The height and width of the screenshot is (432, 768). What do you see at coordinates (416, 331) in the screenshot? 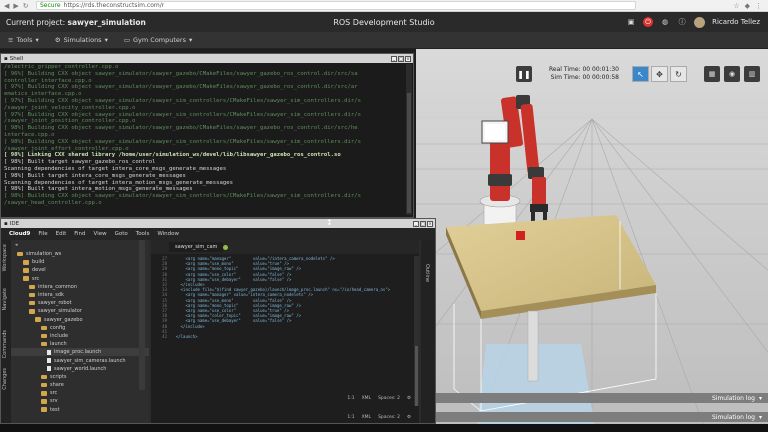
I see `editor-scrollbar` at bounding box center [416, 331].